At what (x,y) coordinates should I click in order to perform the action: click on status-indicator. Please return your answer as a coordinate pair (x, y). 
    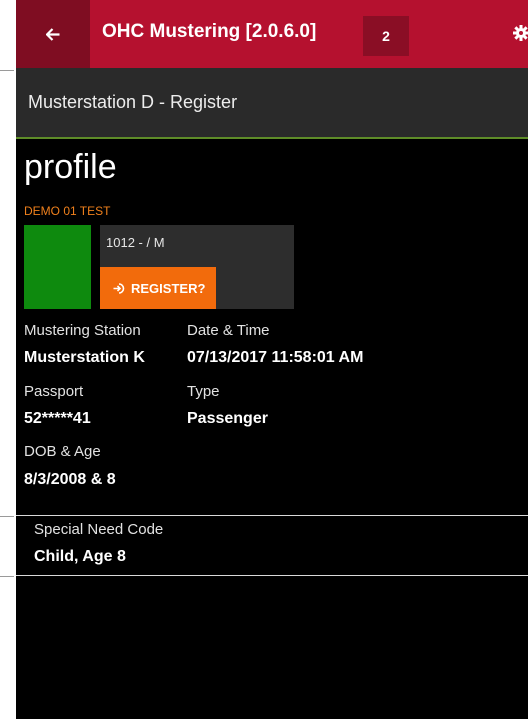
    Looking at the image, I should click on (57, 267).